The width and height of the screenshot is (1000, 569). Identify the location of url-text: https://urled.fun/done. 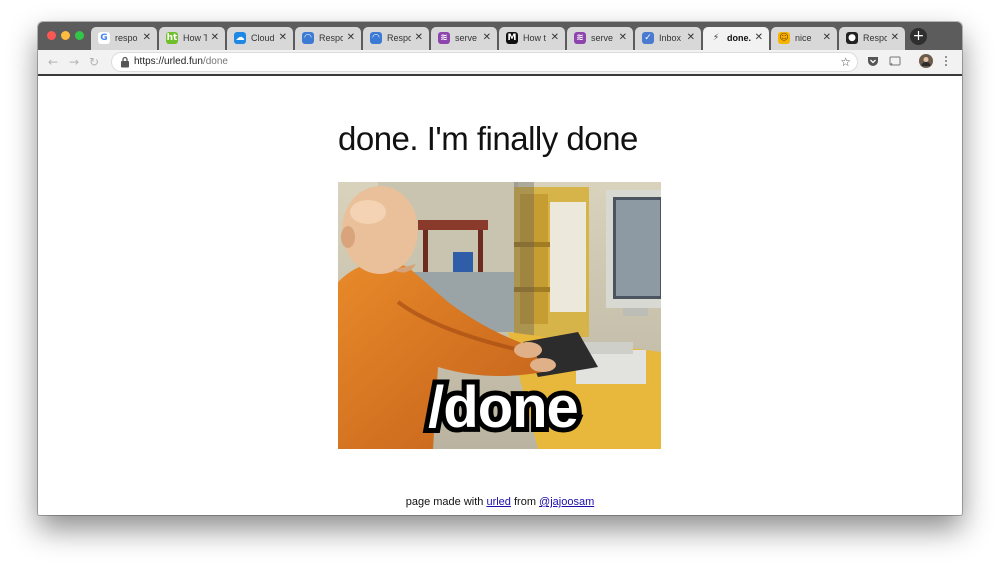
(181, 62).